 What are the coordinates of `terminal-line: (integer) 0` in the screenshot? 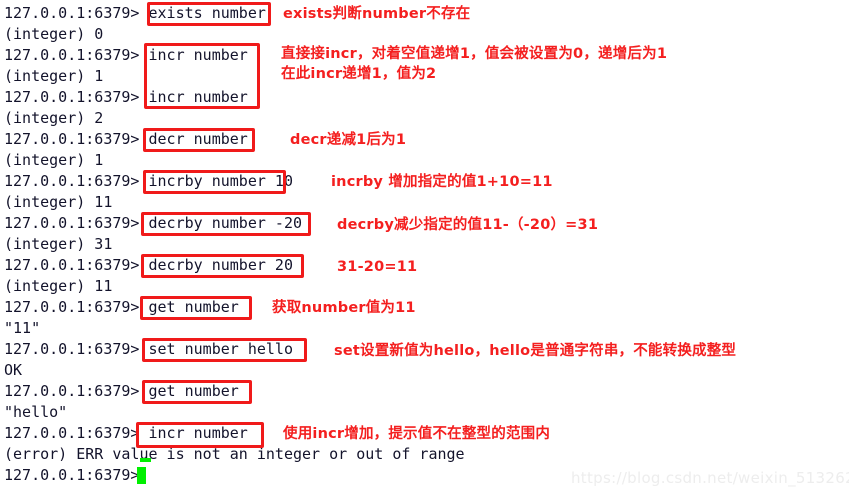 It's located at (53, 34).